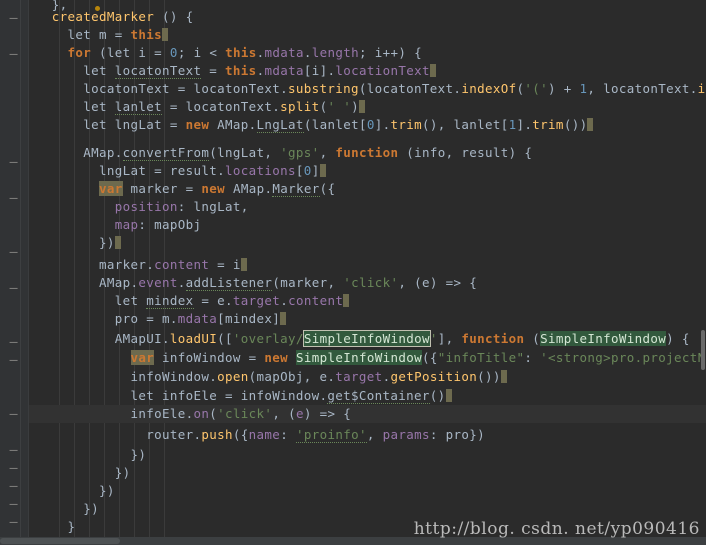 This screenshot has width=706, height=545. Describe the element at coordinates (353, 225) in the screenshot. I see `code-line: map: mapObj` at that location.